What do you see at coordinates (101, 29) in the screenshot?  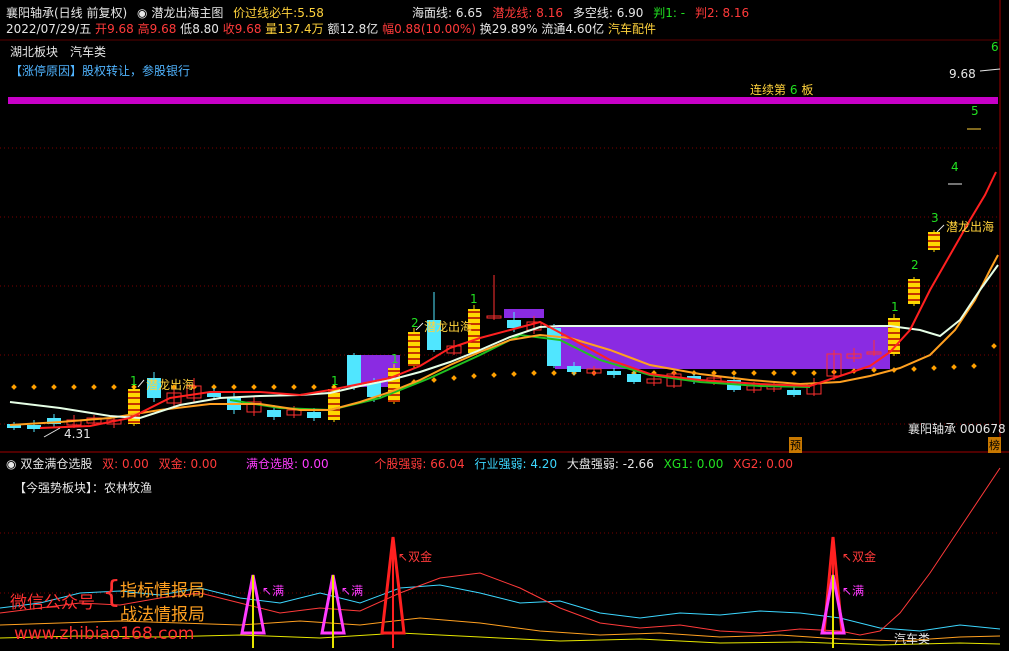 I see `open-label: 开` at bounding box center [101, 29].